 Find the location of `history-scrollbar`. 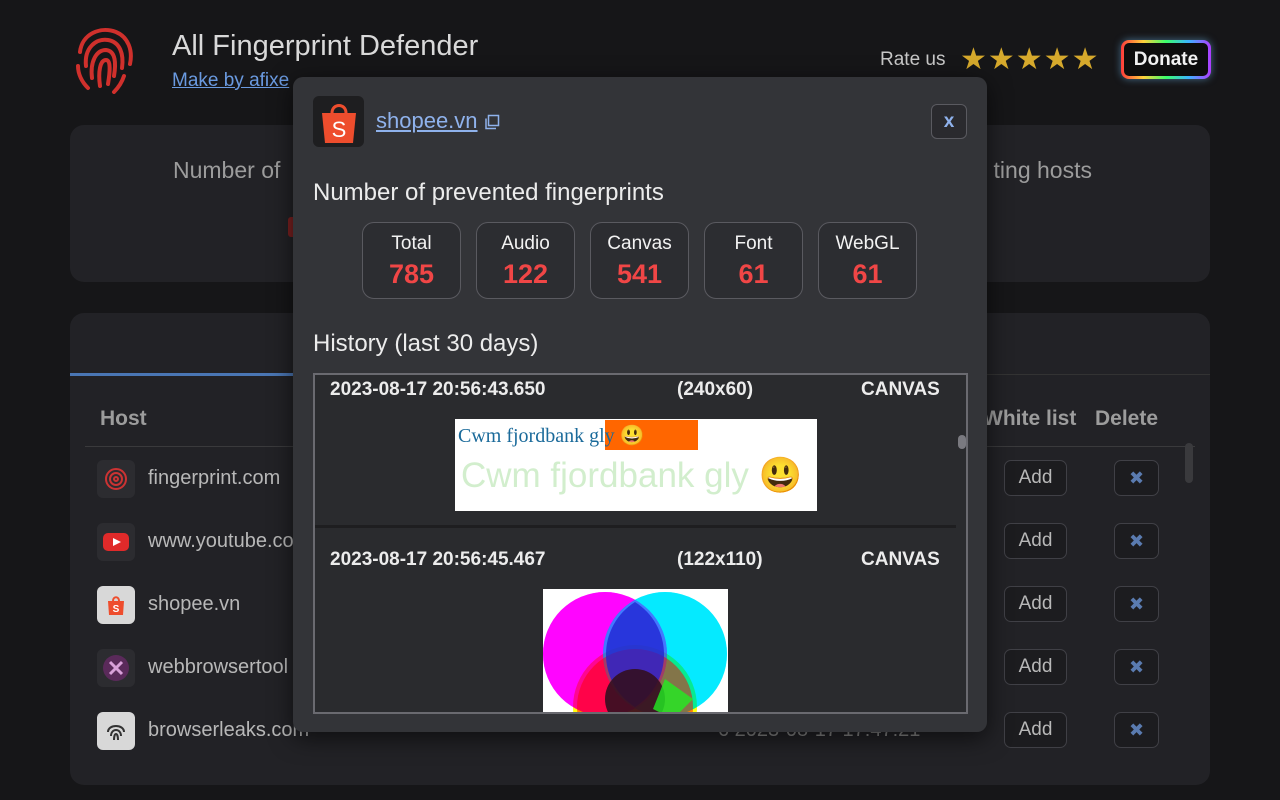

history-scrollbar is located at coordinates (962, 442).